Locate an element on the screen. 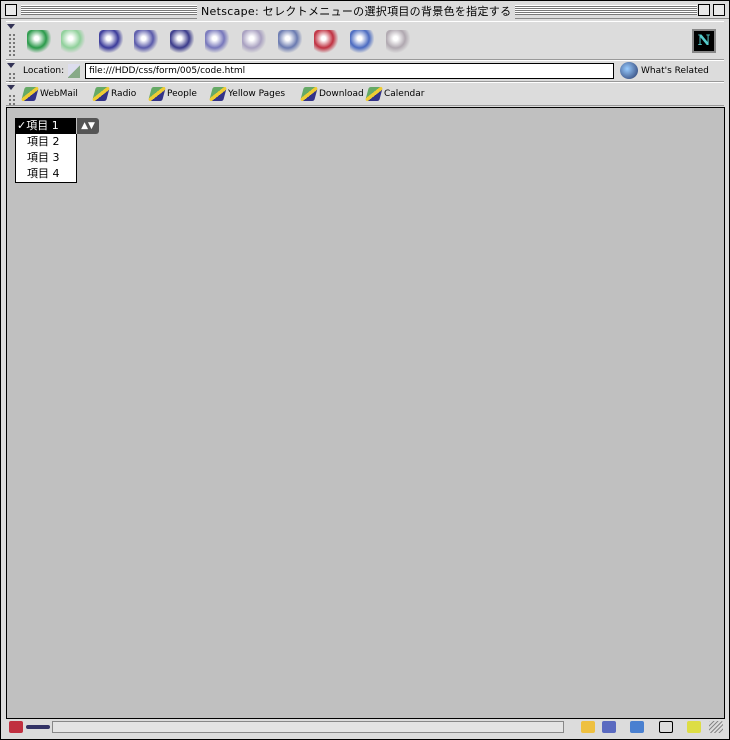 Image resolution: width=730 pixels, height=740 pixels. toolbar-grip is located at coordinates (11, 40).